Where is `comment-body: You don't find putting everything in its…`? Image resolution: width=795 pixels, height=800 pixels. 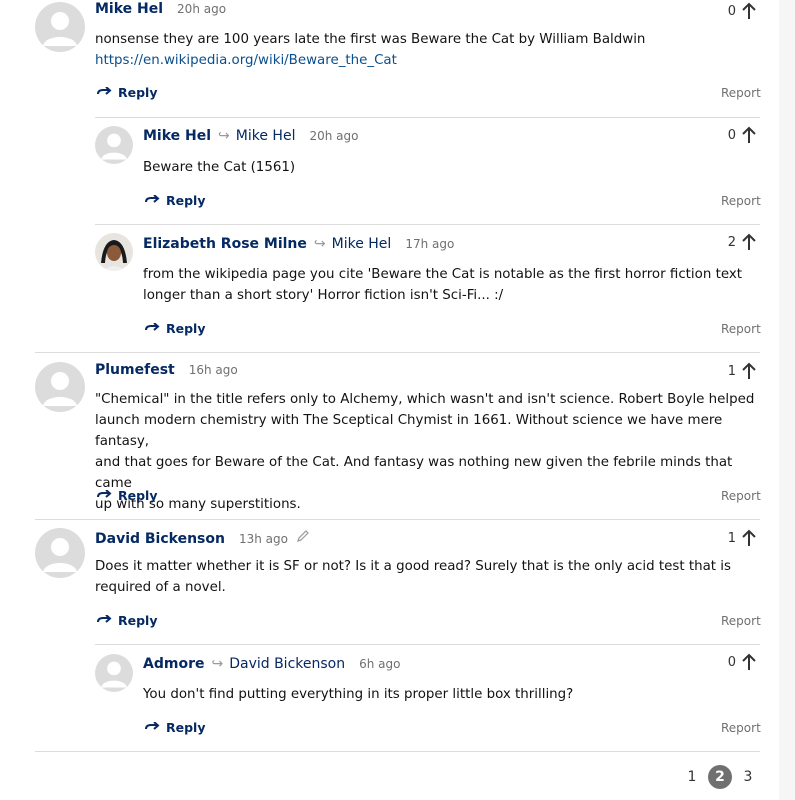
comment-body: You don't find putting everything in its… is located at coordinates (358, 694).